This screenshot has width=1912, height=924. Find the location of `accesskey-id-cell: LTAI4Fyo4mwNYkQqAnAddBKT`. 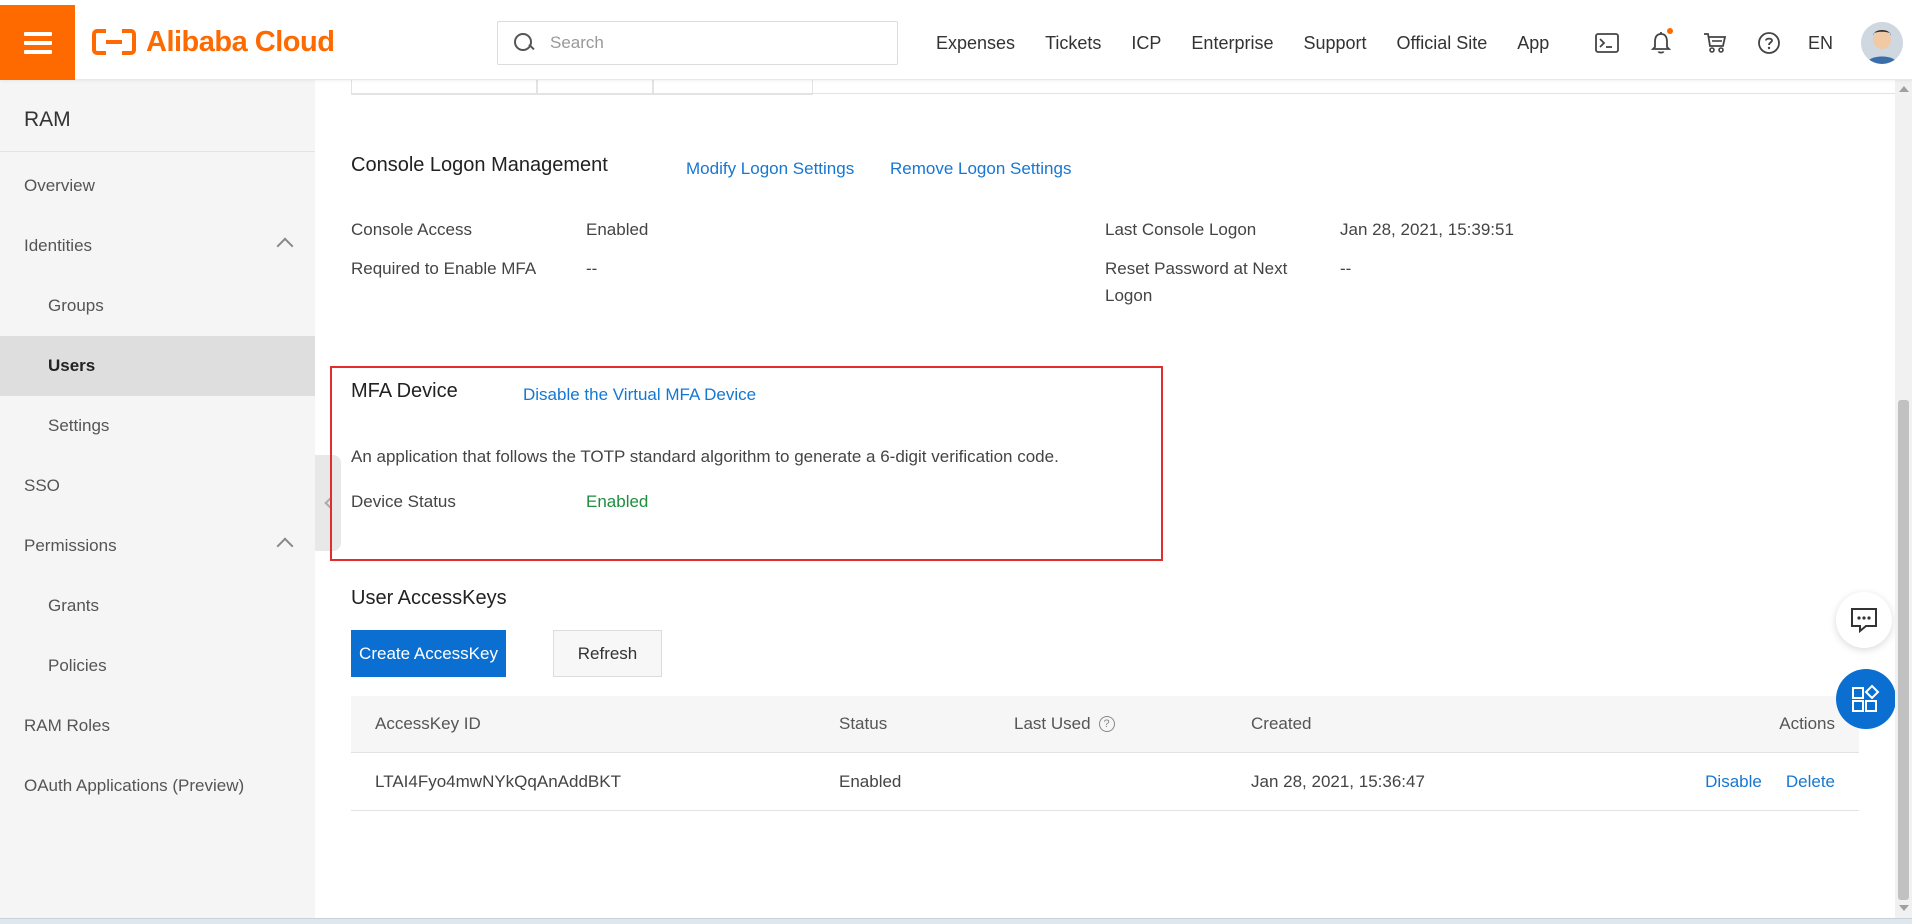

accesskey-id-cell: LTAI4Fyo4mwNYkQqAnAddBKT is located at coordinates (498, 781).